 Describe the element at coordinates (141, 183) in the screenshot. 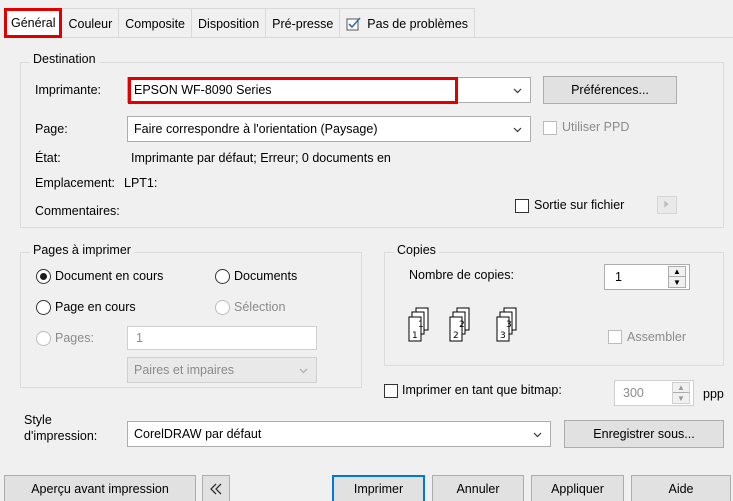

I see `location-value: LPT1:` at that location.